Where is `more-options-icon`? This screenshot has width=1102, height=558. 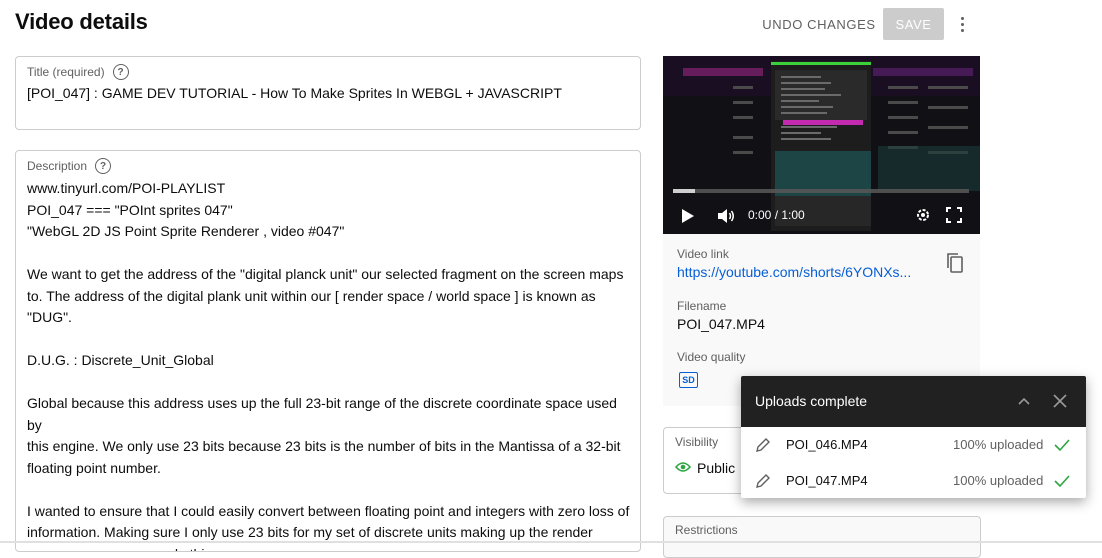
more-options-icon is located at coordinates (962, 24).